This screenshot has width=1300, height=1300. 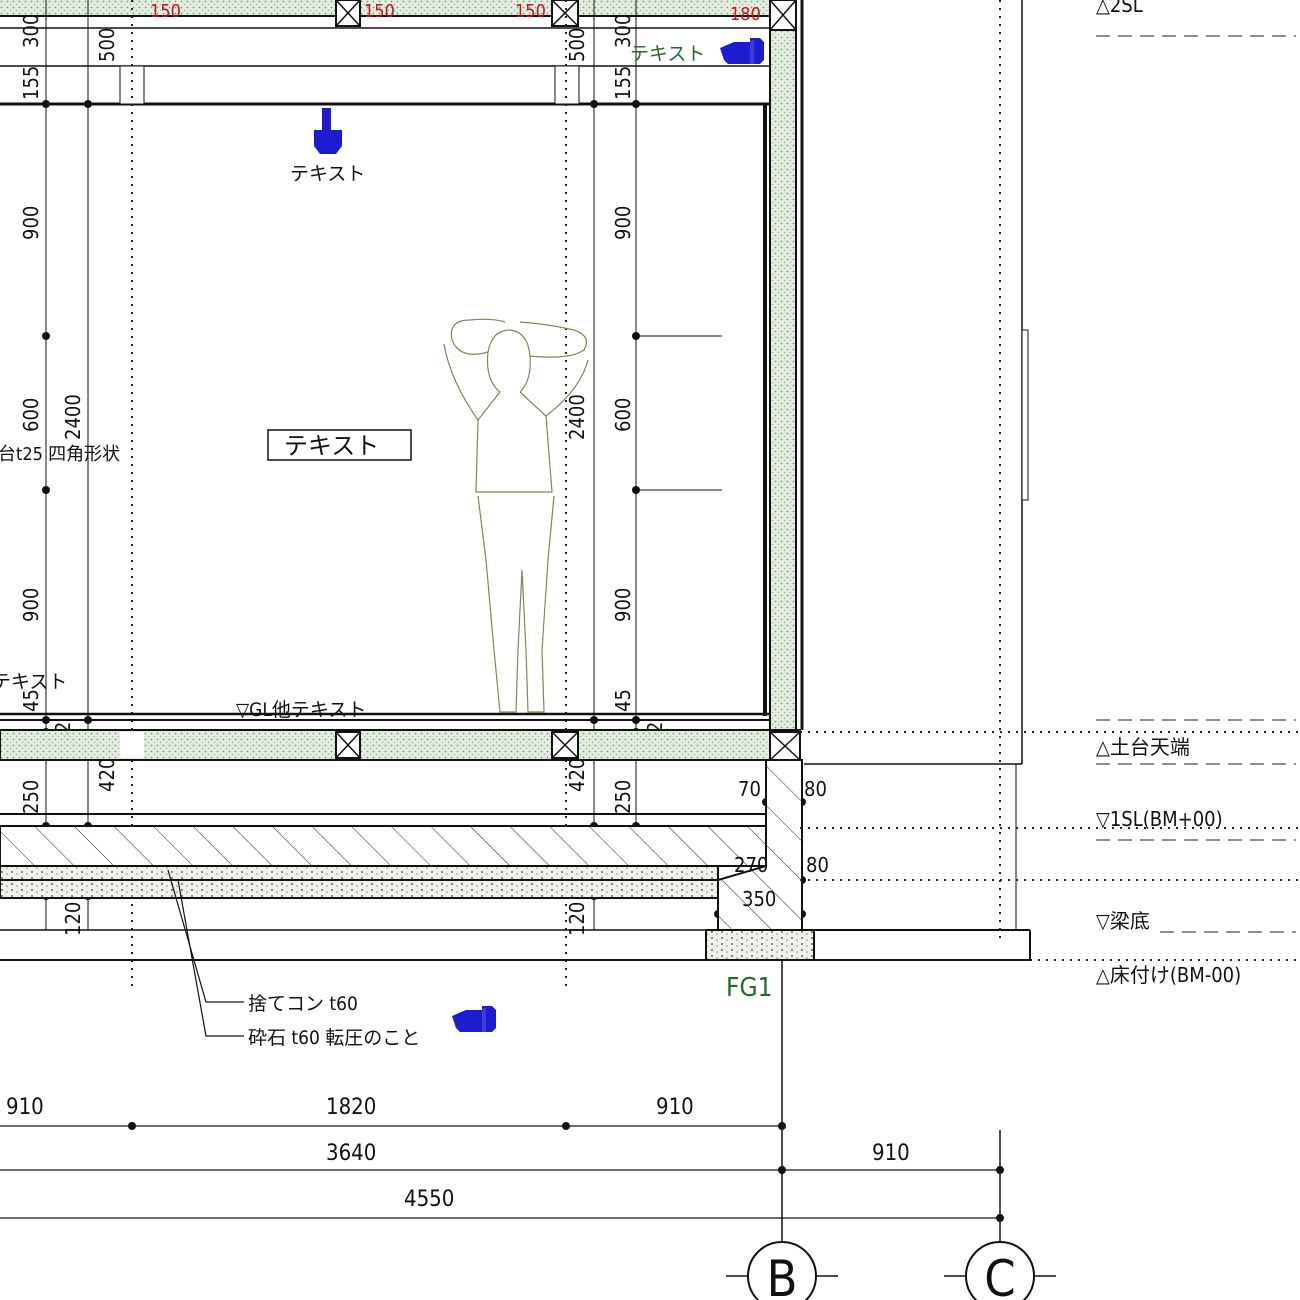 I want to click on svg-text: C, so click(x=999, y=1275).